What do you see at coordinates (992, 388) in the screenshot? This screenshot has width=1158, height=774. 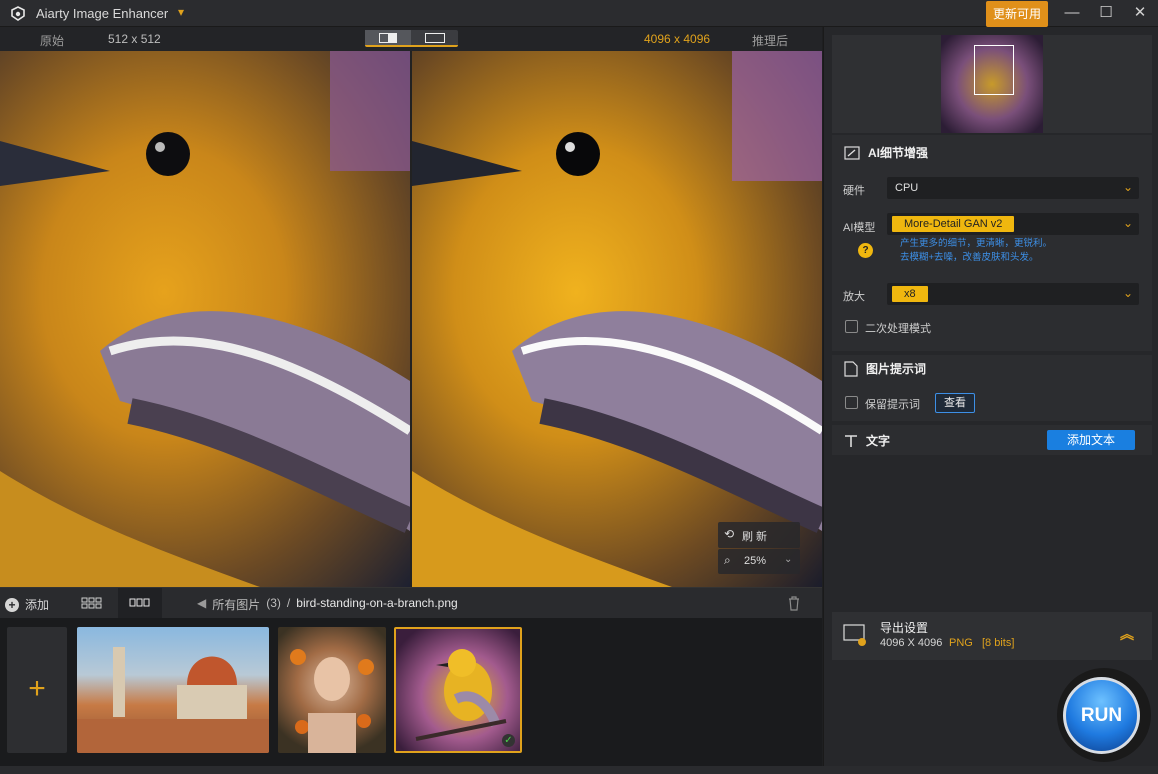 I see `prompt-section: 图片提示词 保留提示词 查看` at bounding box center [992, 388].